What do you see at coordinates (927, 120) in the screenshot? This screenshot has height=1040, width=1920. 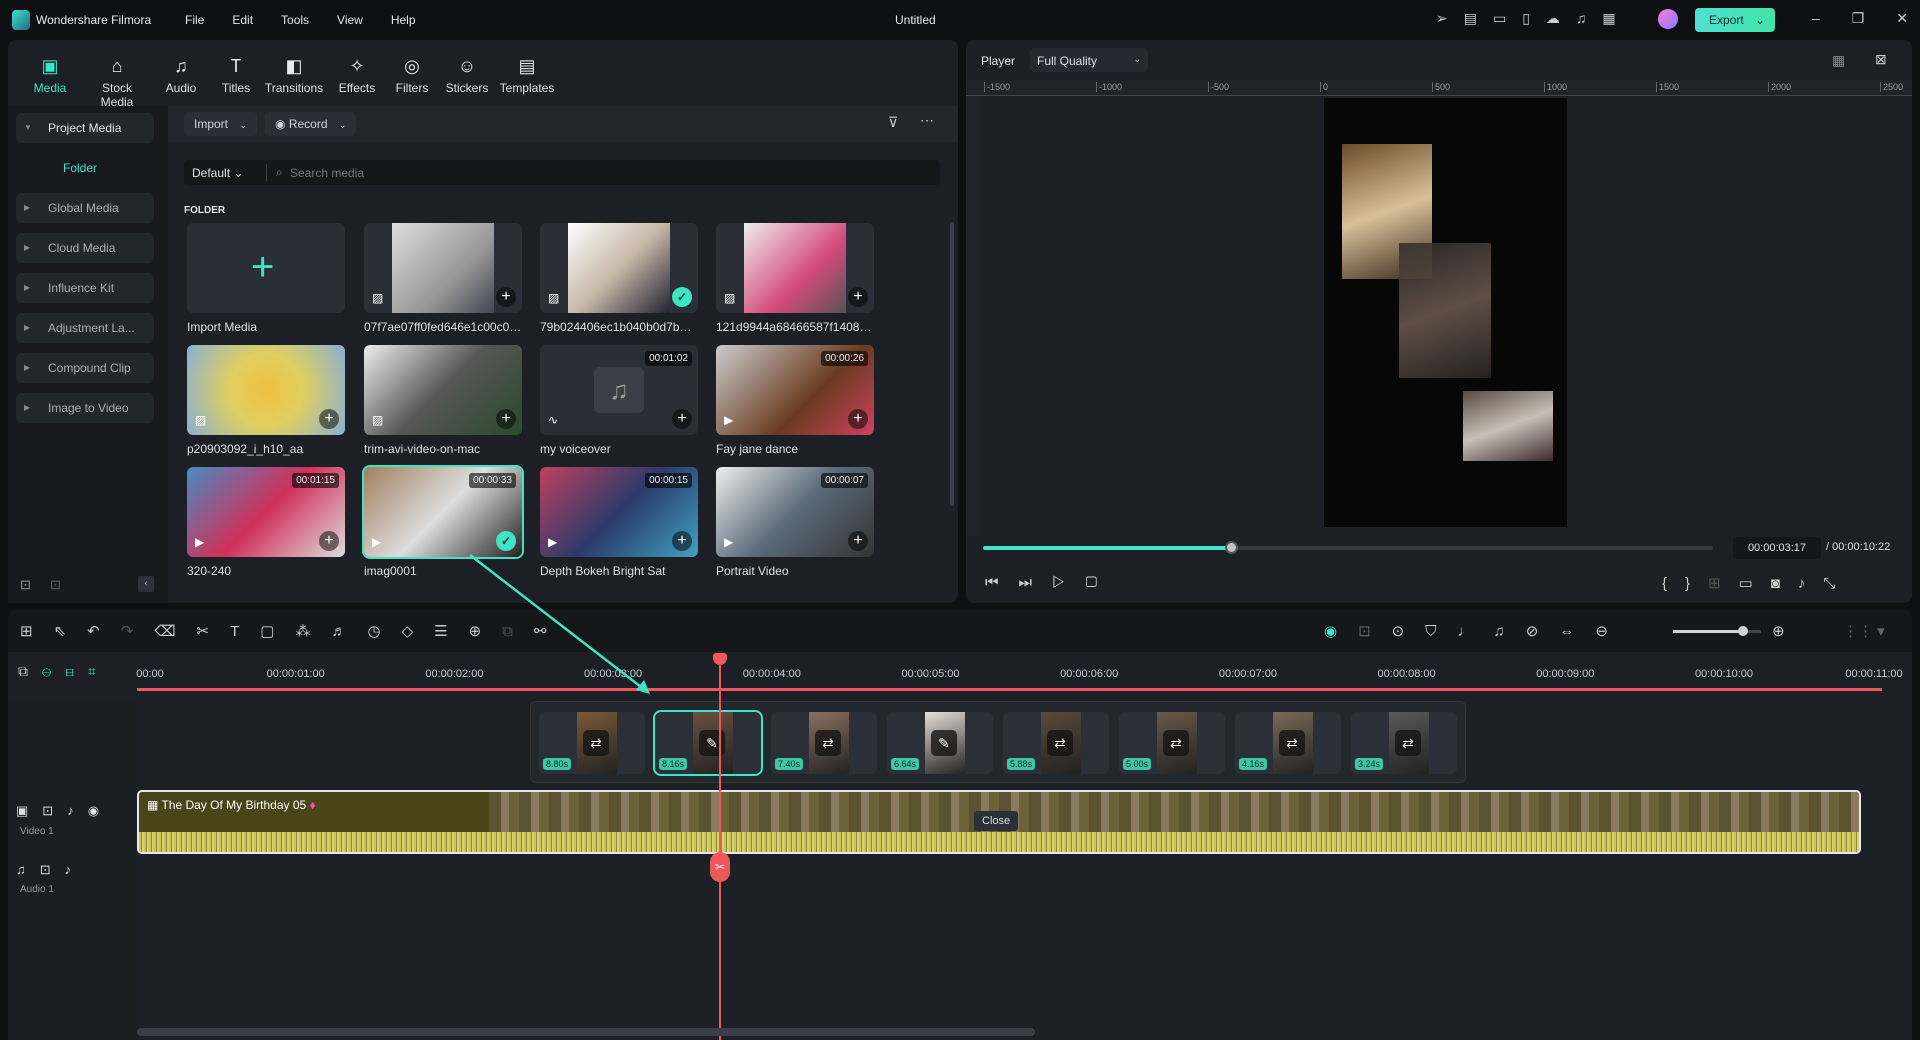 I see `more-icon: ⋯` at bounding box center [927, 120].